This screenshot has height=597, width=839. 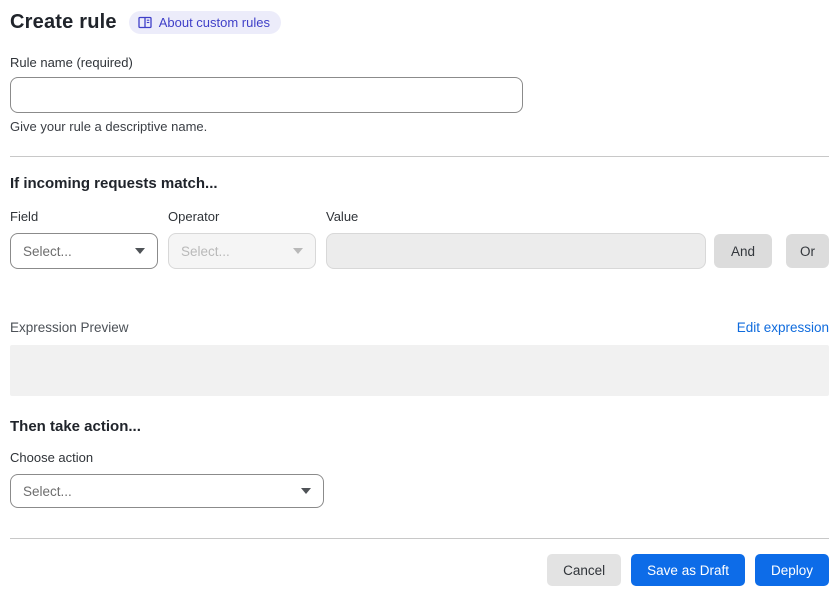 What do you see at coordinates (419, 570) in the screenshot?
I see `footer-buttons: Cancel Save as Draft Deploy` at bounding box center [419, 570].